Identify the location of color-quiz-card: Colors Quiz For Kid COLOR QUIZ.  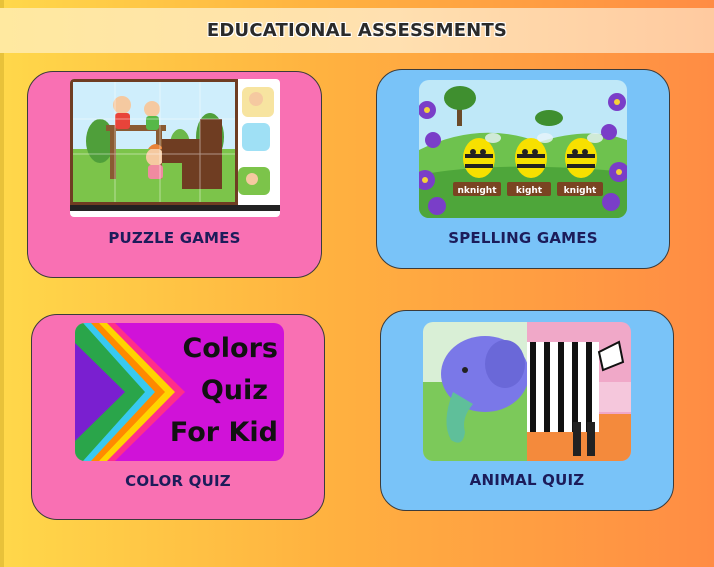
(178, 417).